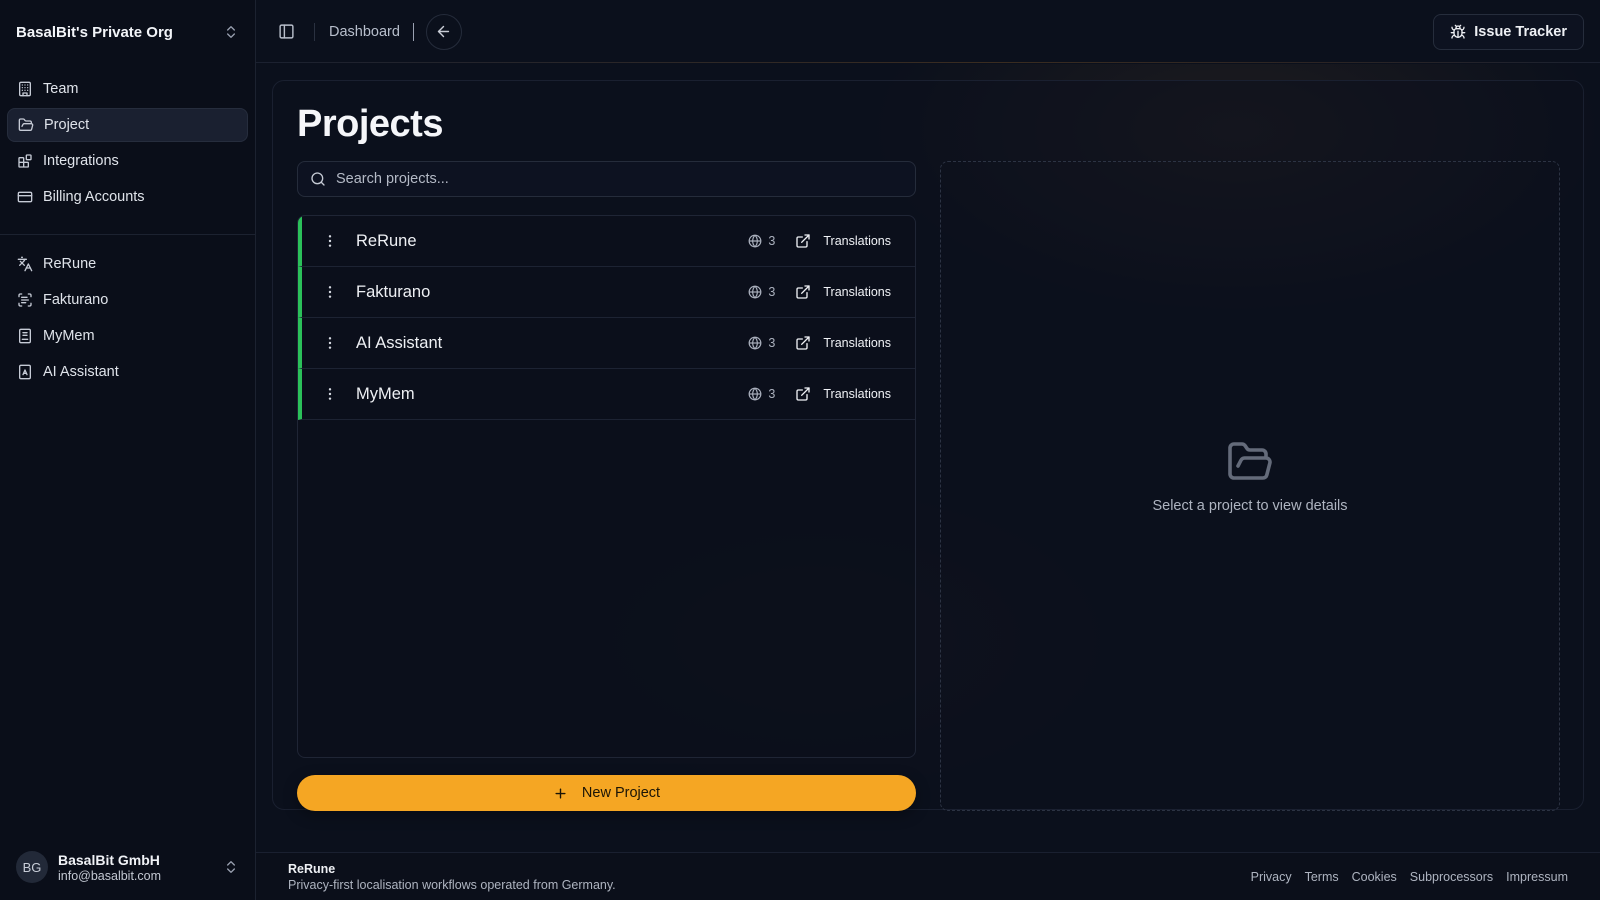  What do you see at coordinates (127, 234) in the screenshot?
I see `sidebar-divider` at bounding box center [127, 234].